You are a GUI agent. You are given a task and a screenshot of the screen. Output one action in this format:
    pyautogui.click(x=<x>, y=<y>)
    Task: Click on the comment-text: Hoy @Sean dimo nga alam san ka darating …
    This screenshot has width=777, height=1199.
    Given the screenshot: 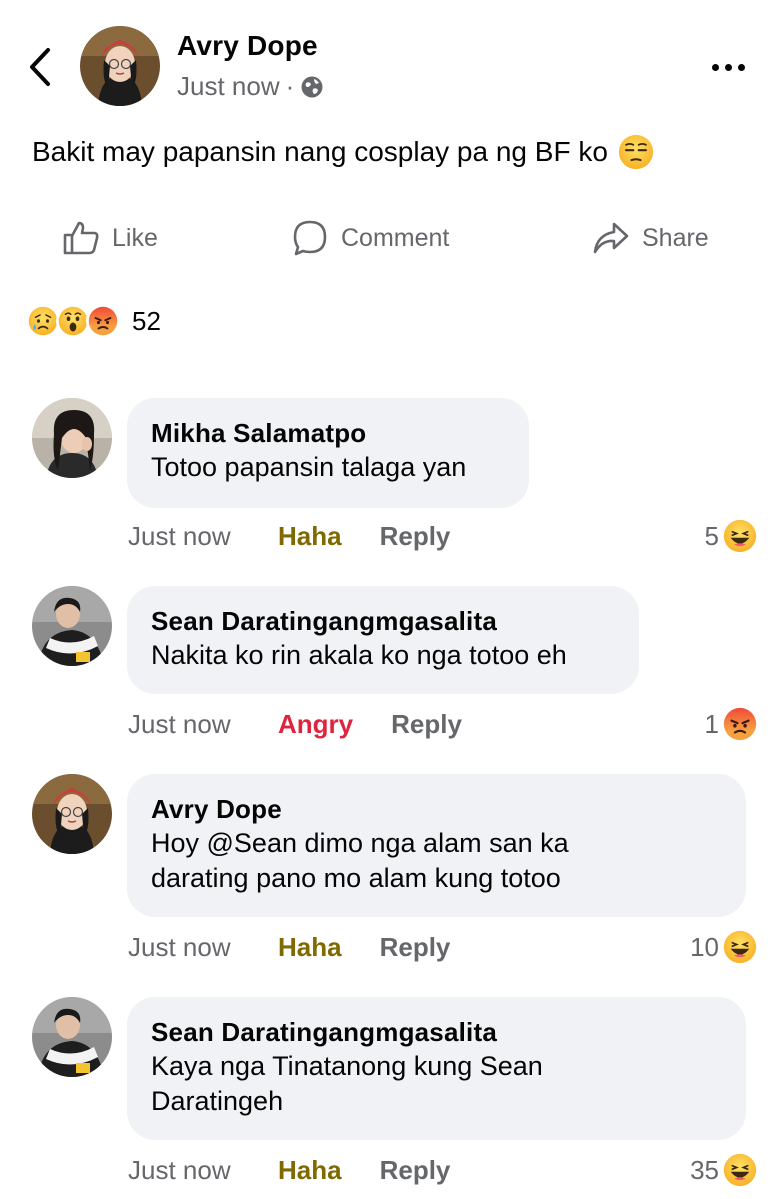 What is the action you would take?
    pyautogui.click(x=360, y=860)
    